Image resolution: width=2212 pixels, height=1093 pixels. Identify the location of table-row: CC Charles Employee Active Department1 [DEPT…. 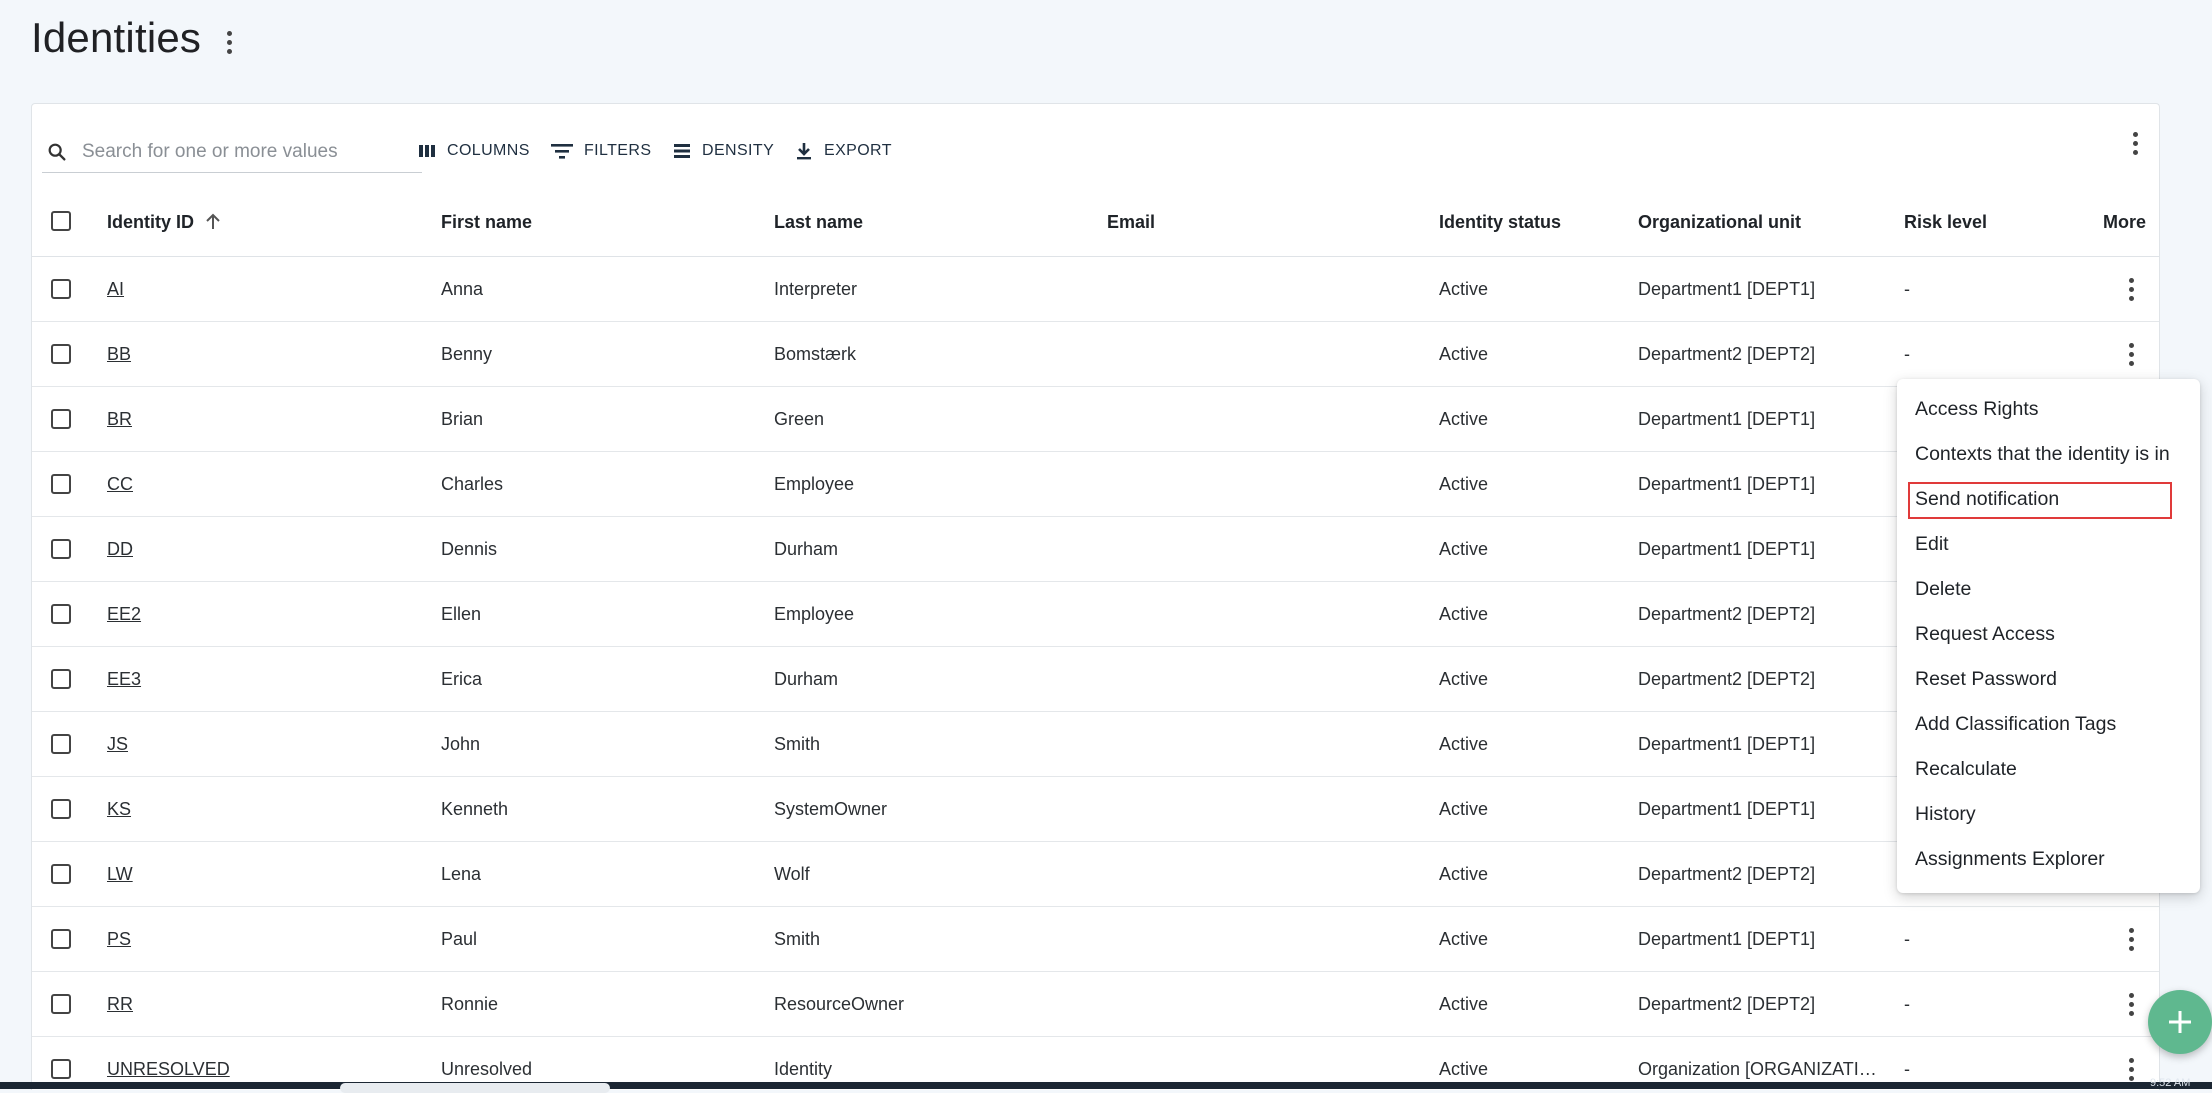
(1095, 484).